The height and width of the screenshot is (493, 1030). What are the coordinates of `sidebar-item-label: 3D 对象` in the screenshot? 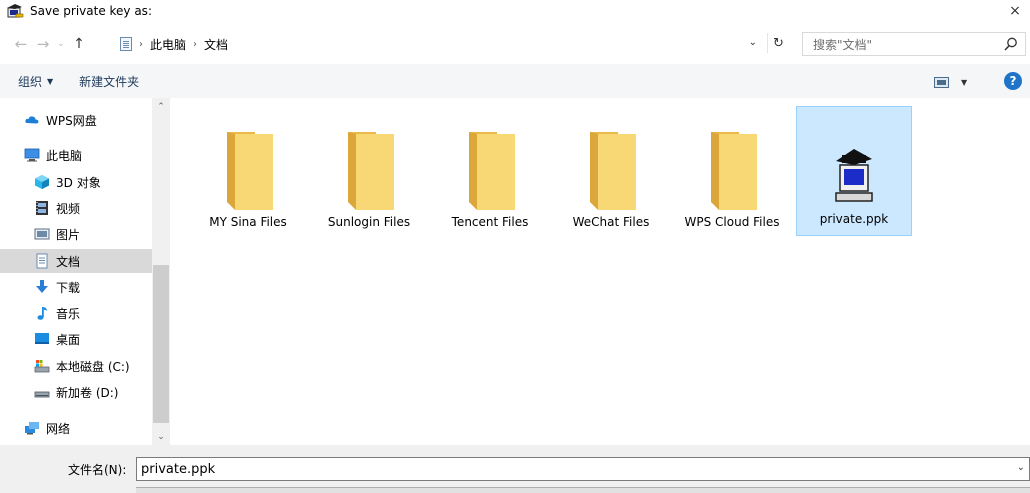 It's located at (78, 182).